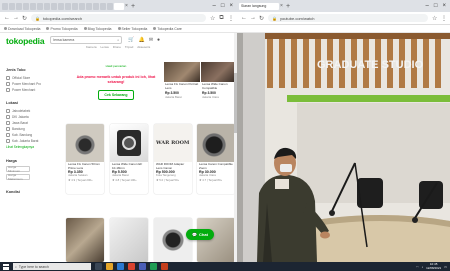 This screenshot has width=450, height=271. What do you see at coordinates (164, 266) in the screenshot?
I see `powerpoint-icon` at bounding box center [164, 266].